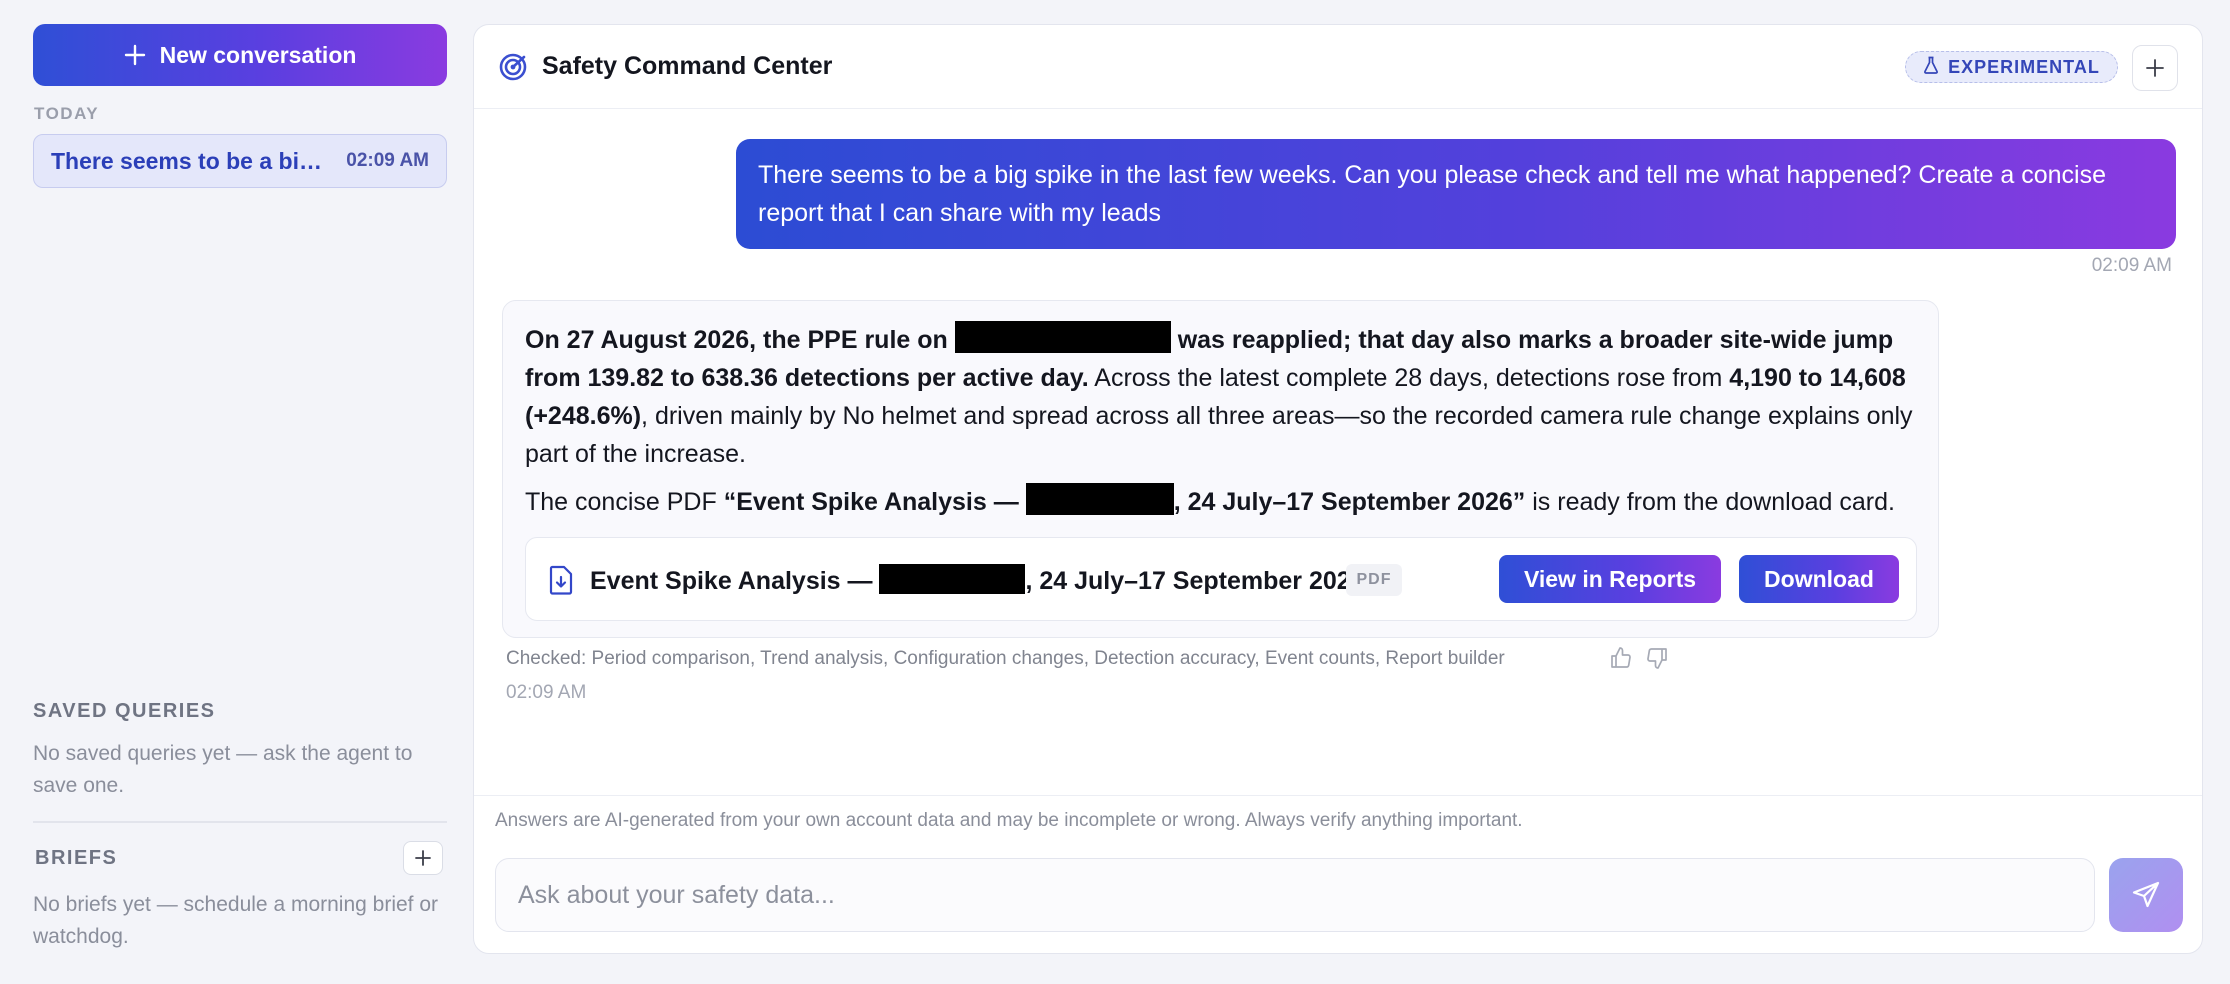  I want to click on chat-header: Safety Command Center EXPERIMENTAL, so click(1338, 67).